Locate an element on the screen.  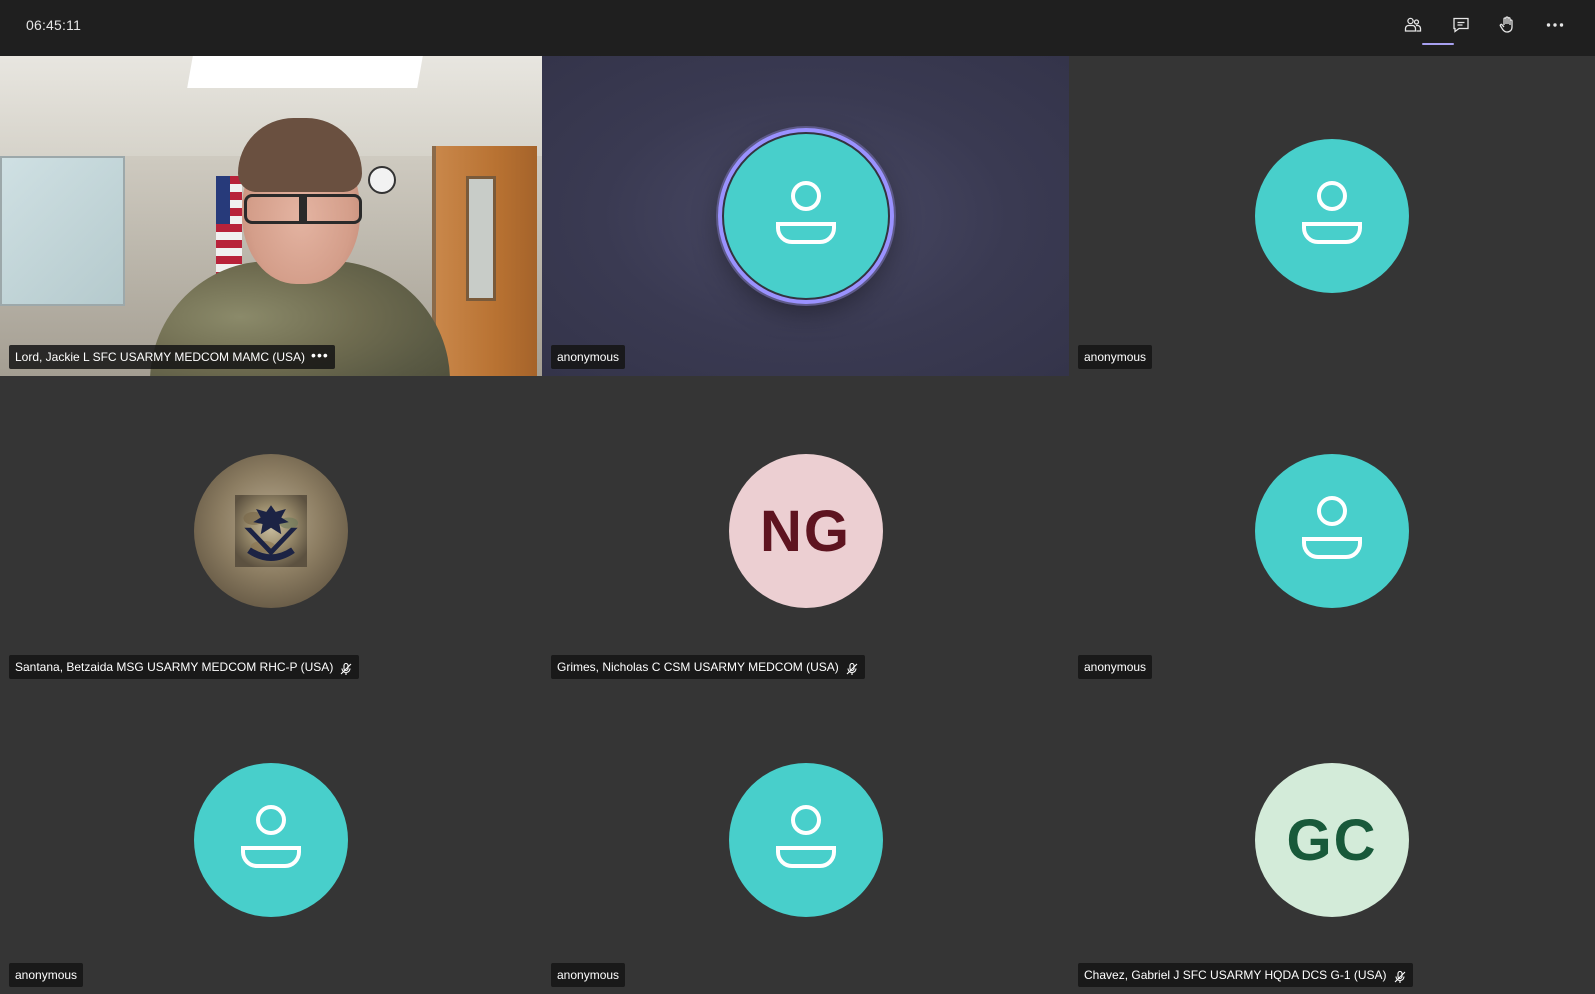
career-counselor-badge-icon is located at coordinates (271, 531).